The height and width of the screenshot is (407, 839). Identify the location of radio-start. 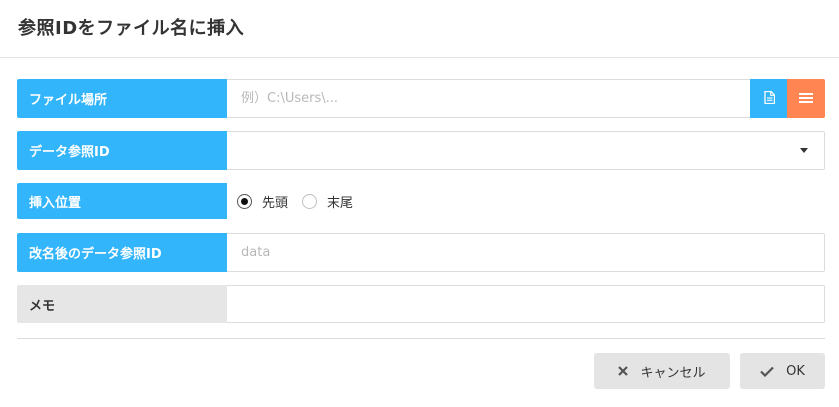
(244, 201).